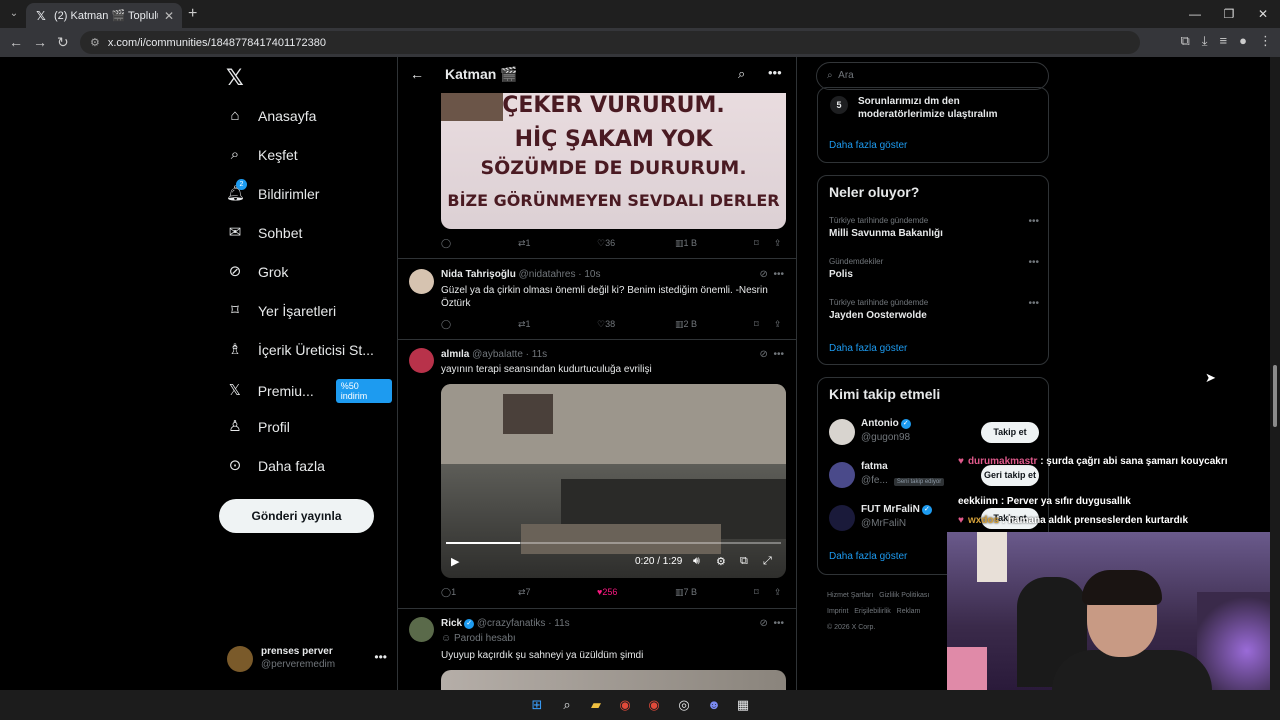 Image resolution: width=1280 pixels, height=720 pixels. Describe the element at coordinates (743, 705) in the screenshot. I see `calculator-icon: ▦` at that location.